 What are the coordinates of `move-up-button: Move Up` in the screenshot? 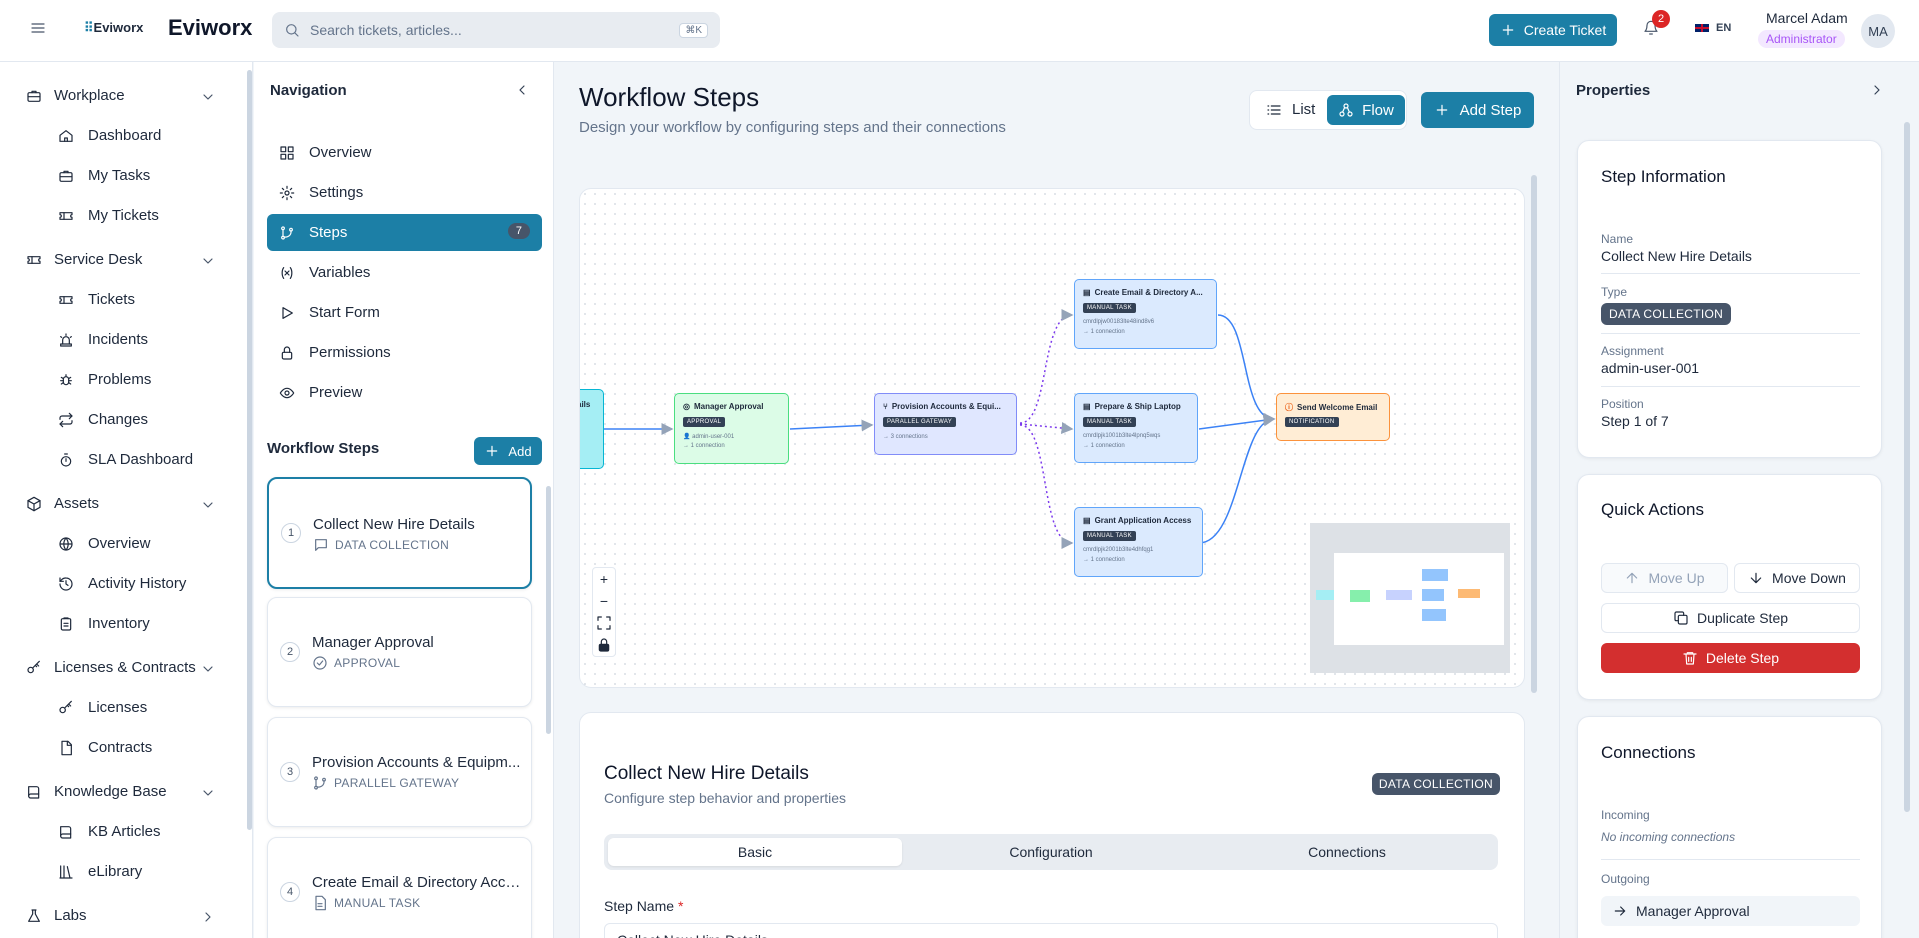 It's located at (1664, 578).